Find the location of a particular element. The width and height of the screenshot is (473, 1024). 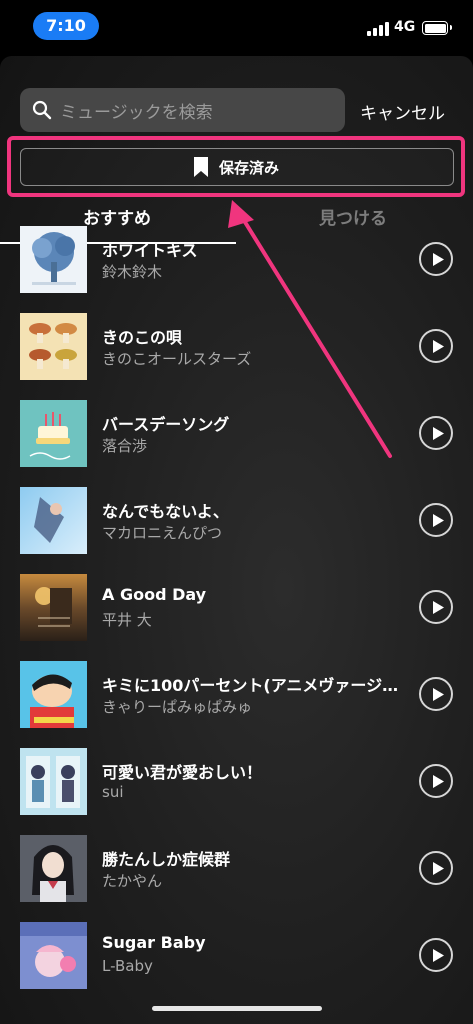

search-placeholder: ミュージックを検索 is located at coordinates (136, 113).